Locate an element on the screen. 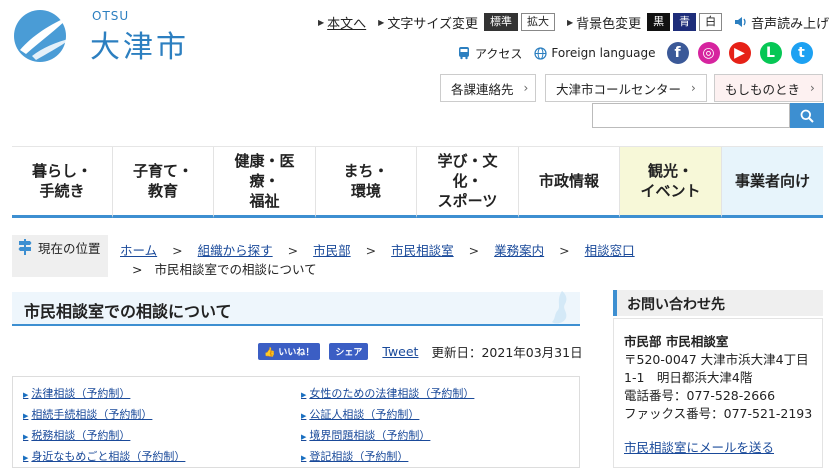 Image resolution: width=835 pixels, height=468 pixels. link-registration: ▶ 登記相談（予約制） is located at coordinates (354, 456).